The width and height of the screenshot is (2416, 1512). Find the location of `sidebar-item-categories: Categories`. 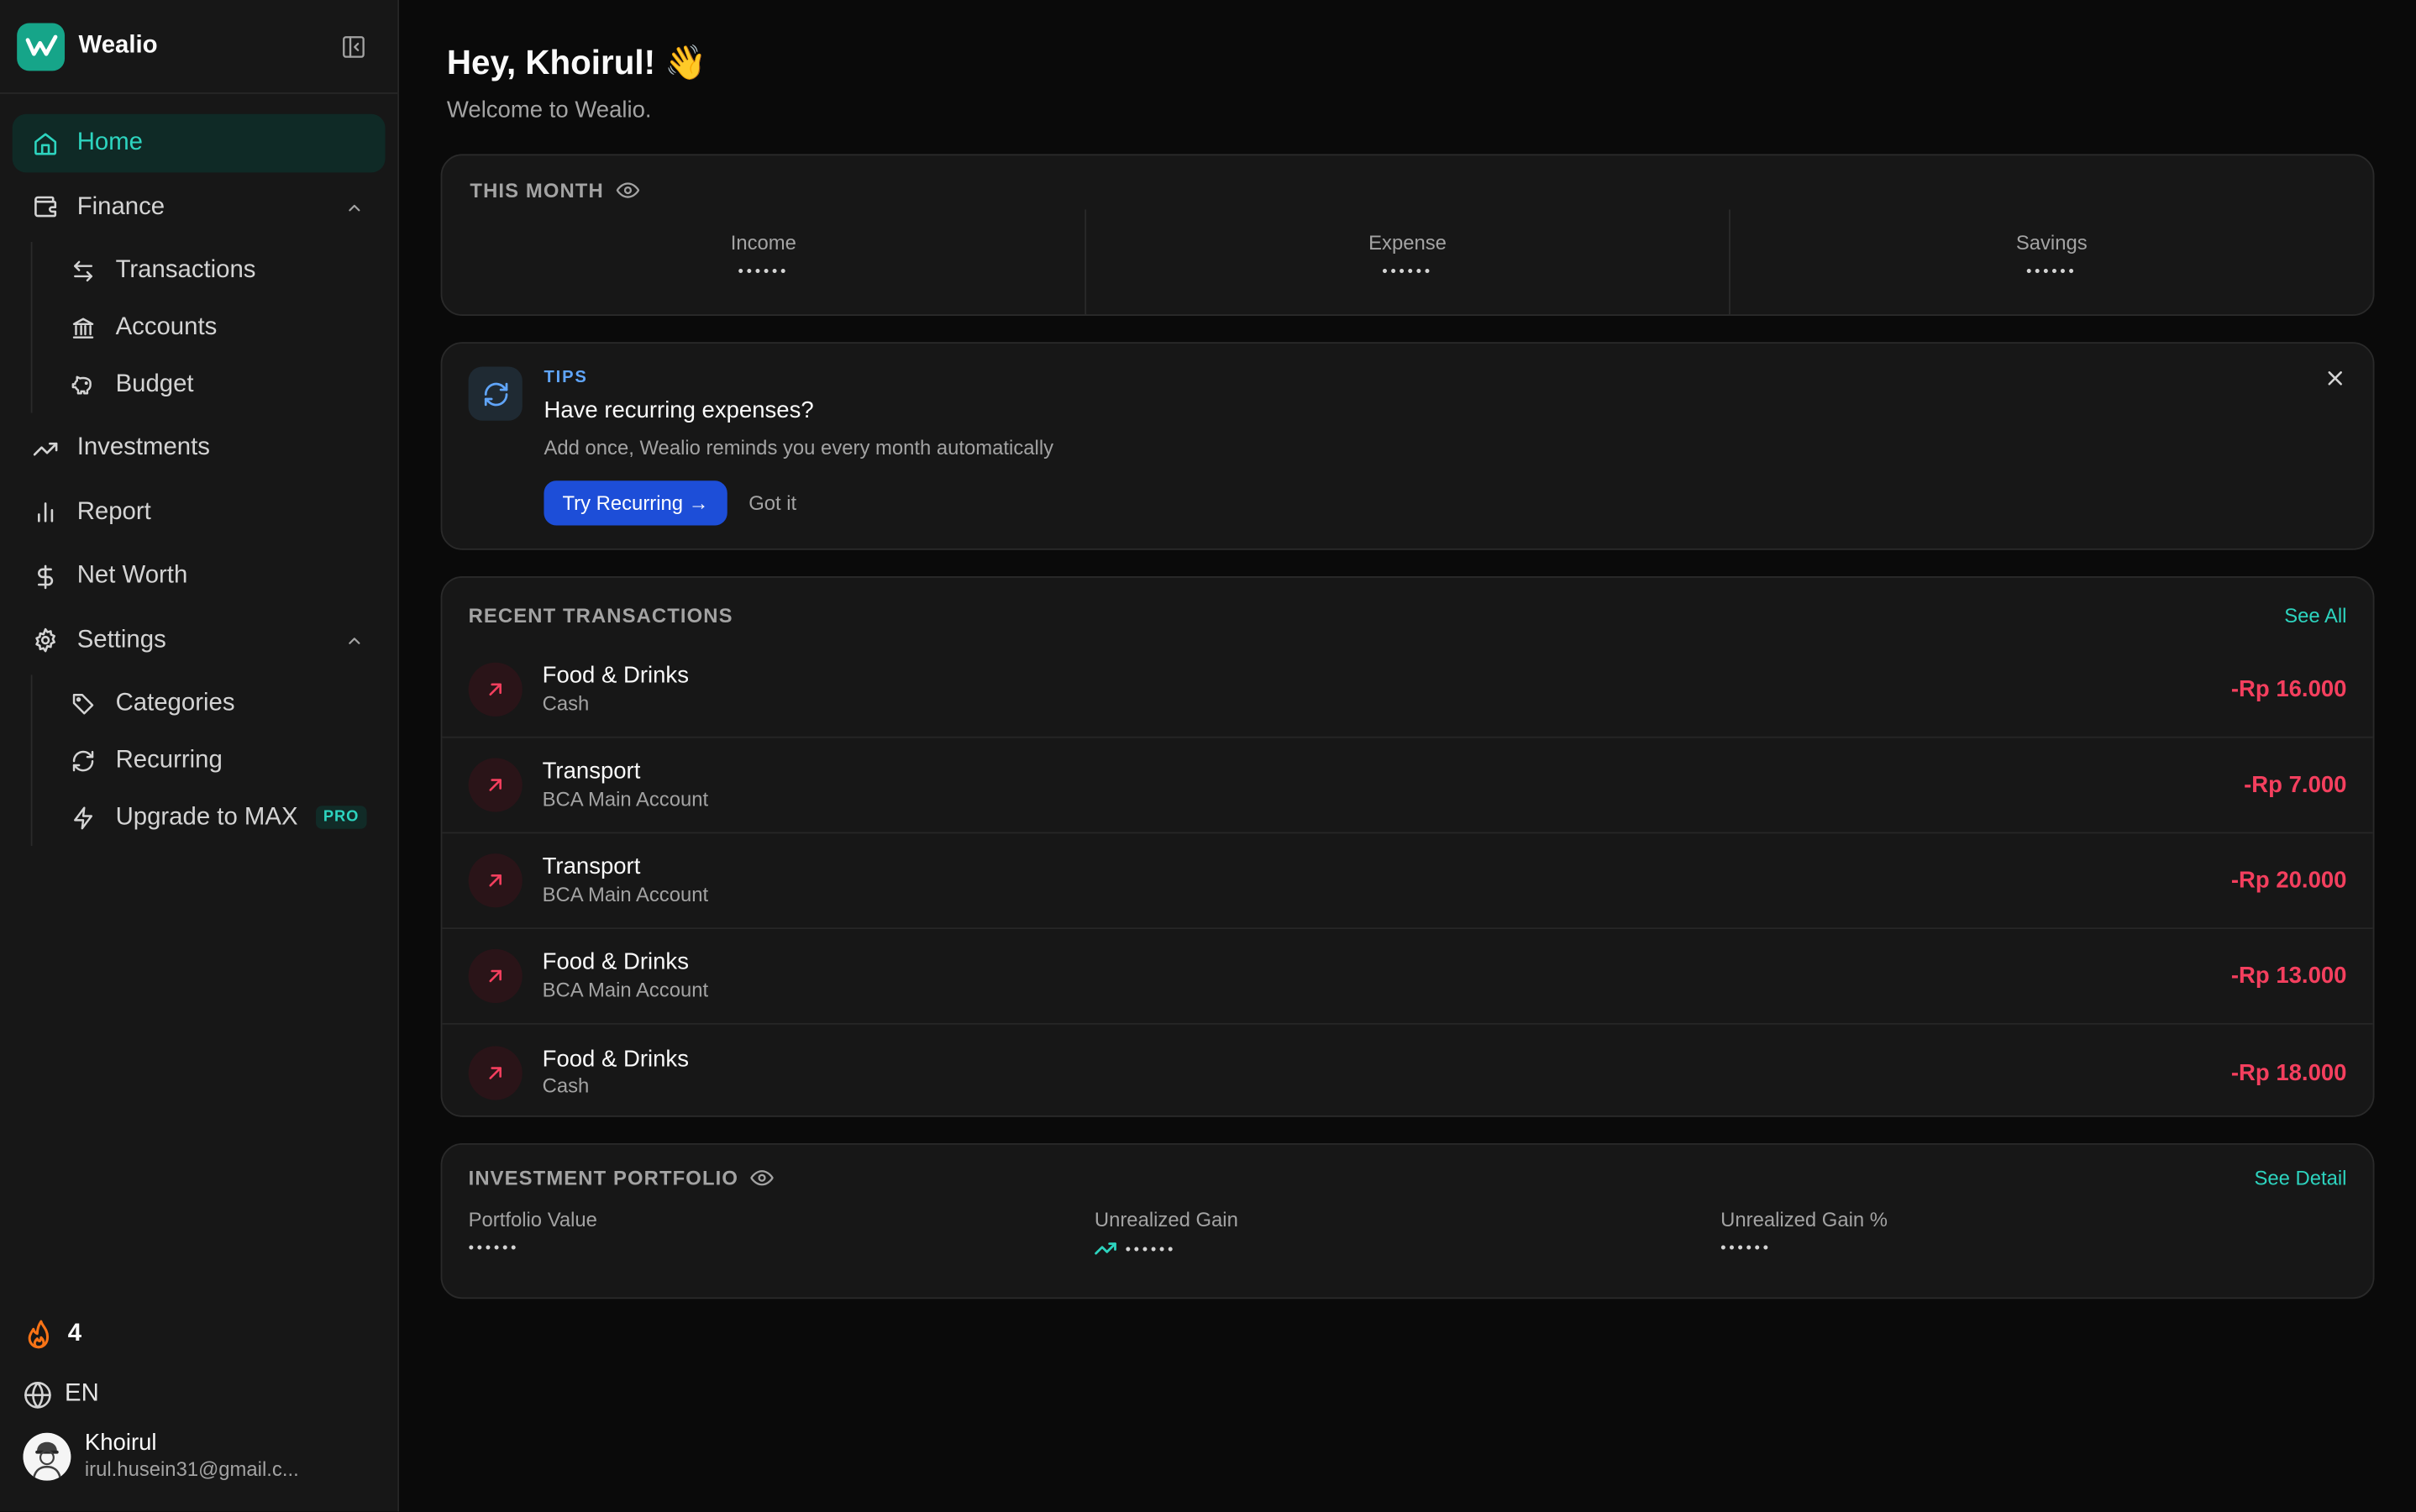

sidebar-item-categories: Categories is located at coordinates (218, 703).